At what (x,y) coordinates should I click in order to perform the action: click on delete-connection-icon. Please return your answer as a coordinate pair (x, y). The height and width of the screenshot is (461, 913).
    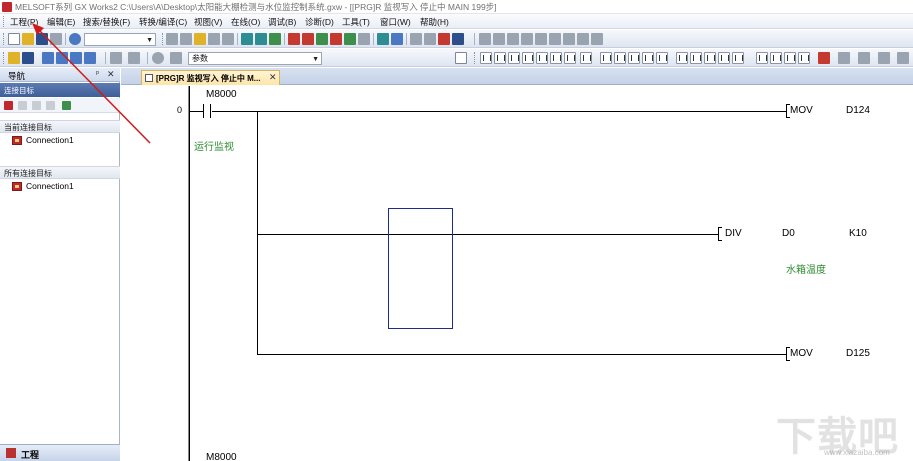
    Looking at the image, I should click on (50, 105).